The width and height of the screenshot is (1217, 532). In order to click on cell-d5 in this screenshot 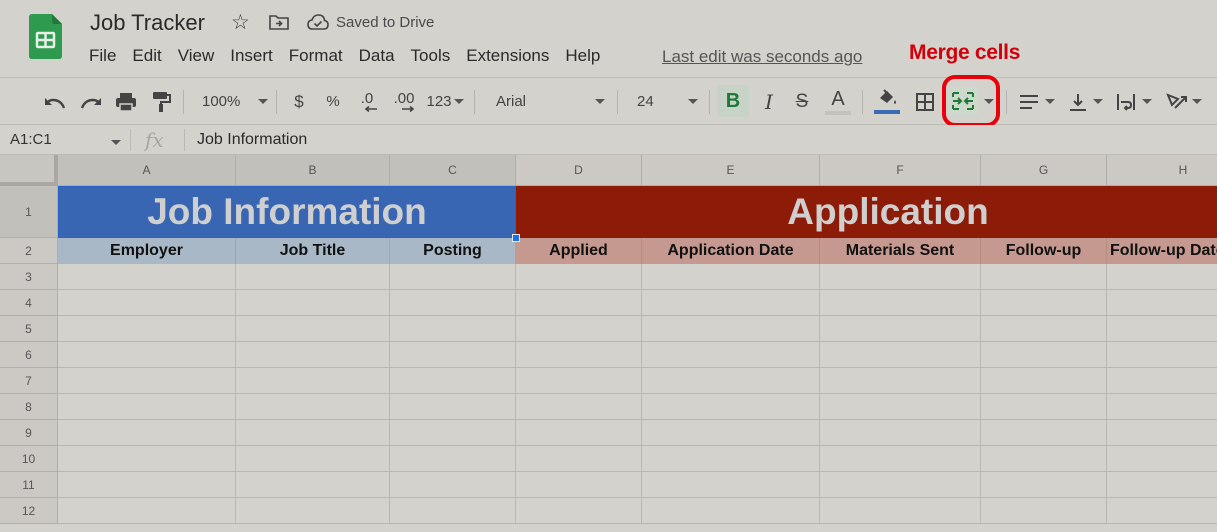, I will do `click(579, 329)`.